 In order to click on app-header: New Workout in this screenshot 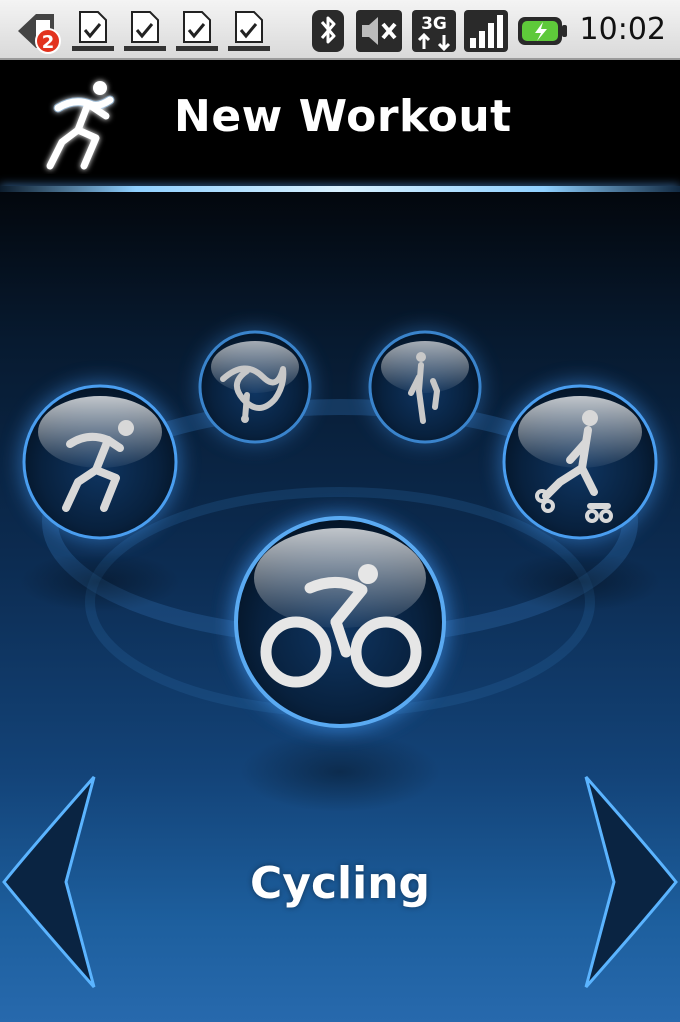, I will do `click(340, 125)`.